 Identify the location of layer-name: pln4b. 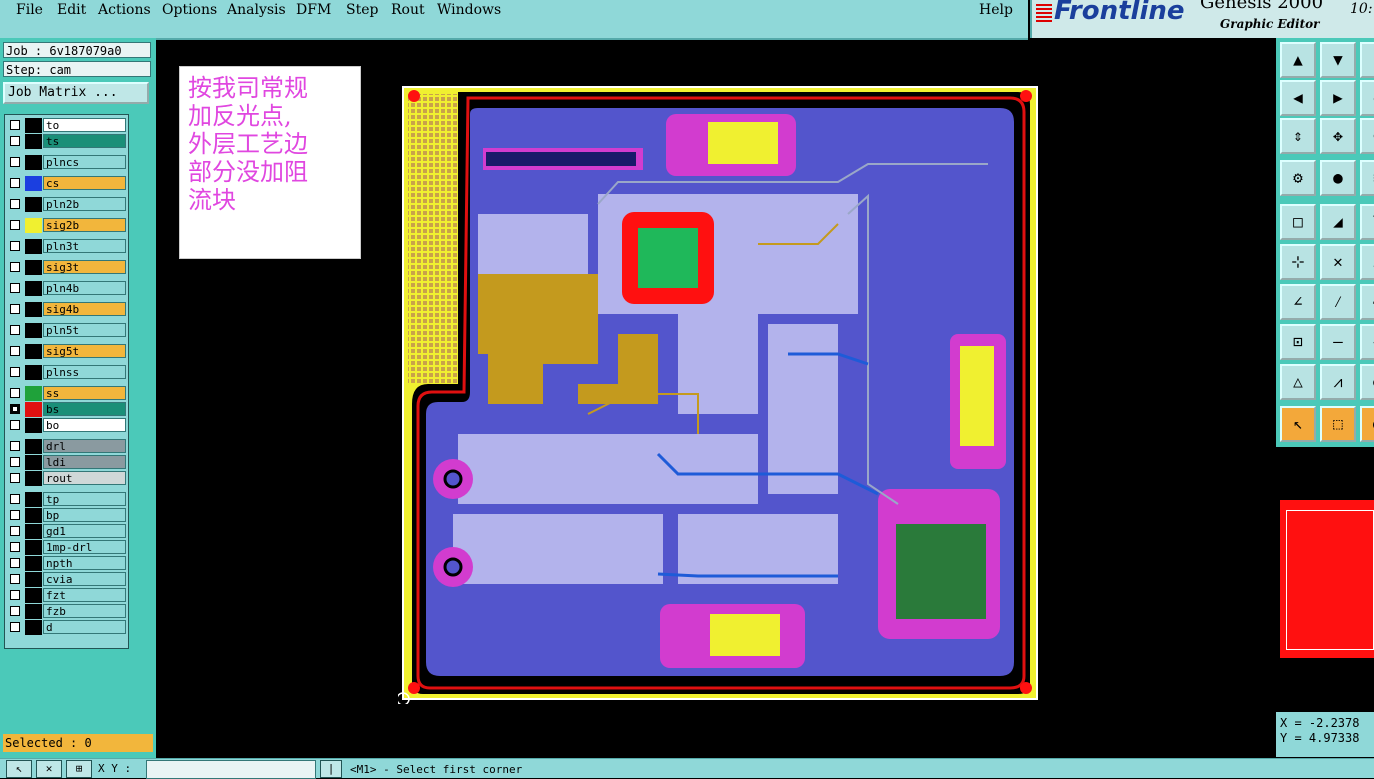
(84, 288).